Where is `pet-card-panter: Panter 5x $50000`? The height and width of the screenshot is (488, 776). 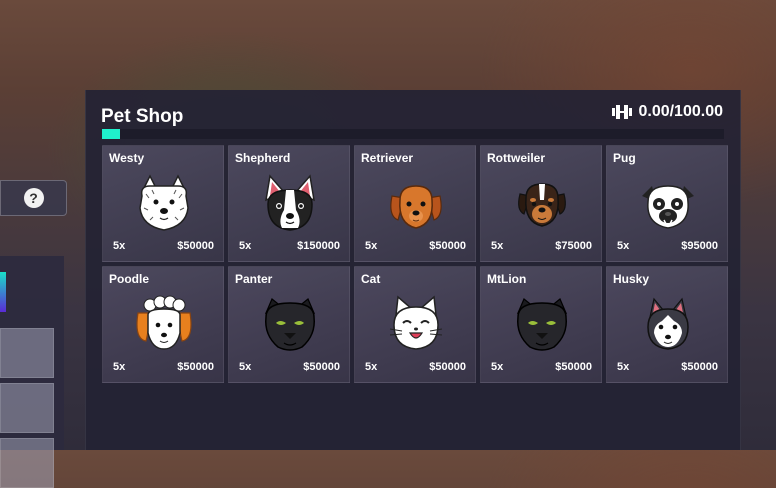
pet-card-panter: Panter 5x $50000 is located at coordinates (289, 324).